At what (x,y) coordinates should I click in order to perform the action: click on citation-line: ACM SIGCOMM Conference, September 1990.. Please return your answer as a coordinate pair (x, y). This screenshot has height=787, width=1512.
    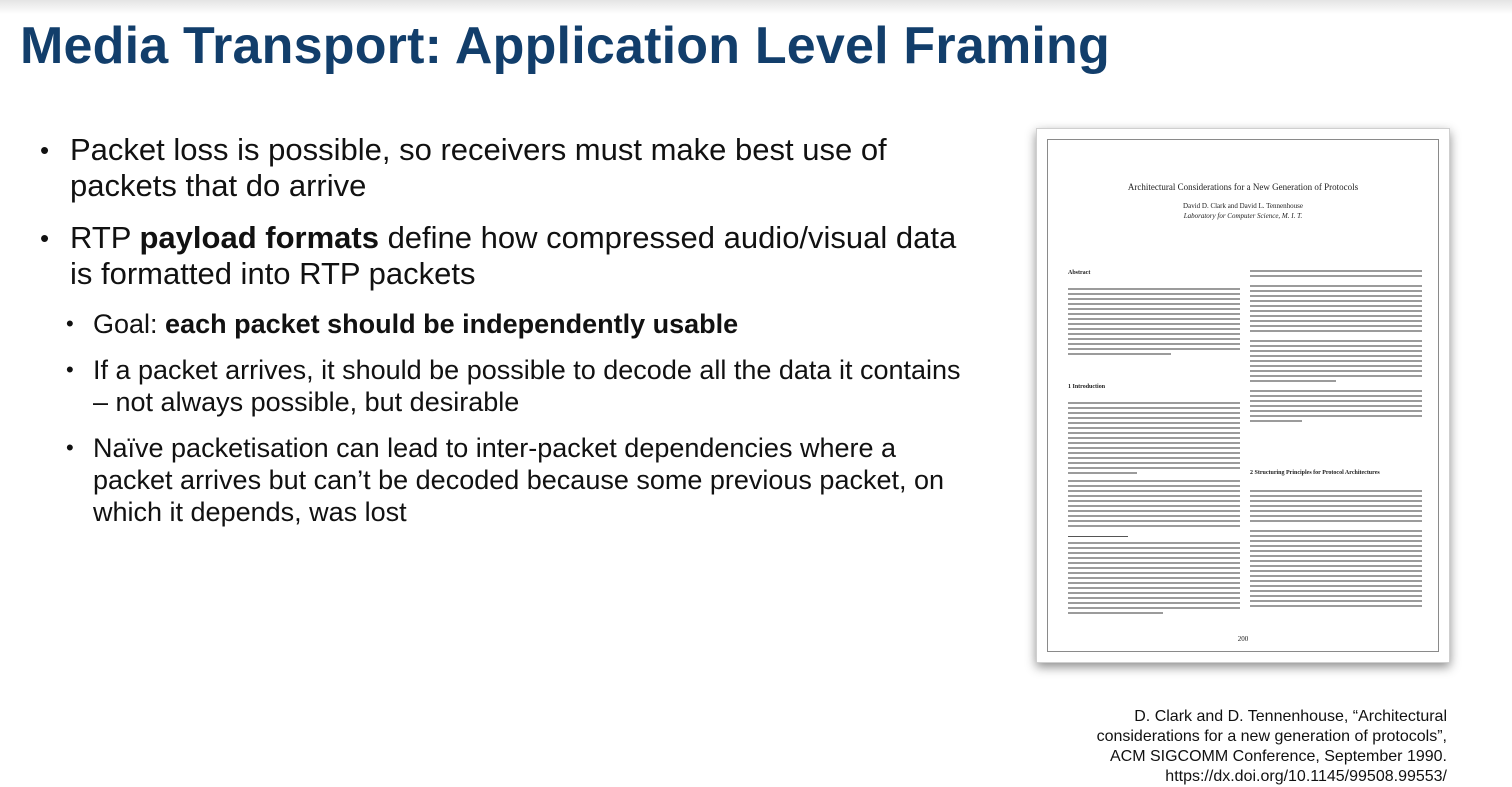
    Looking at the image, I should click on (1278, 756).